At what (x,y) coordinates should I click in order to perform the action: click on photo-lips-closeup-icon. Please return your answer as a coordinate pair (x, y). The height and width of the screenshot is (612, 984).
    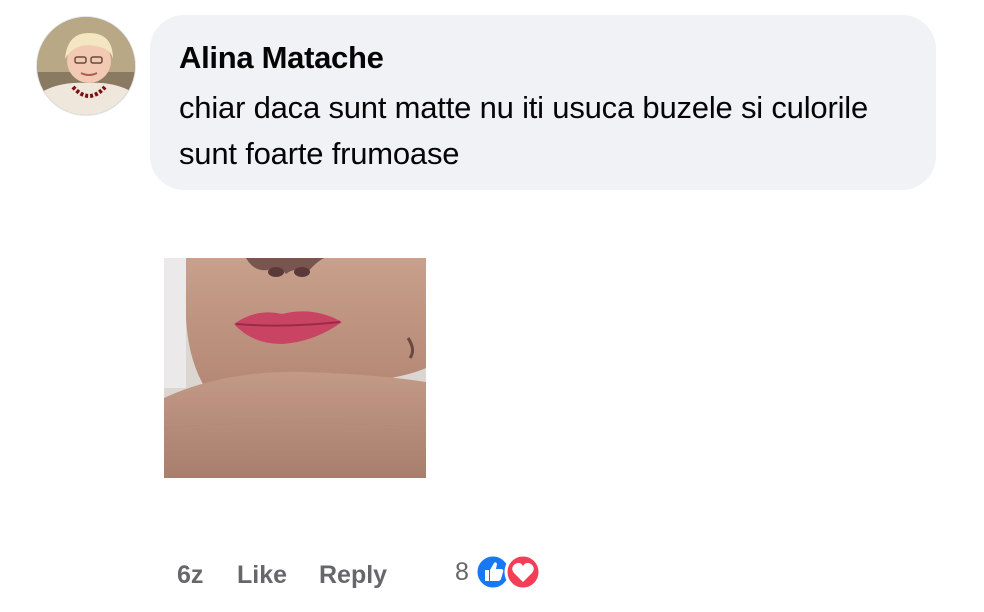
    Looking at the image, I should click on (295, 368).